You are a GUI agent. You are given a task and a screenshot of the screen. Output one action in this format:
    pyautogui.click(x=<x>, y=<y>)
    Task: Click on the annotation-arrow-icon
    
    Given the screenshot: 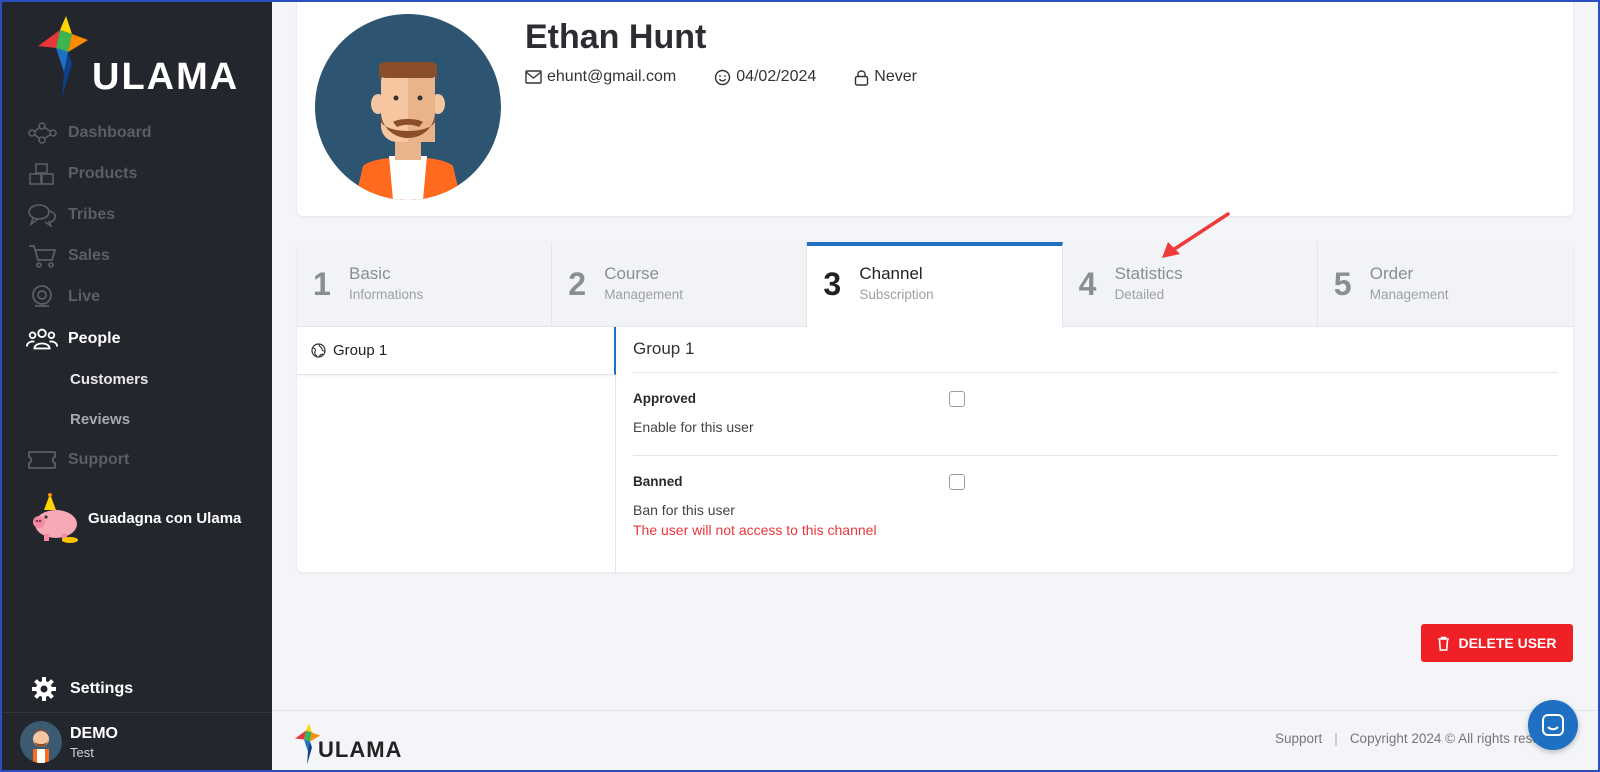 What is the action you would take?
    pyautogui.click(x=1196, y=235)
    